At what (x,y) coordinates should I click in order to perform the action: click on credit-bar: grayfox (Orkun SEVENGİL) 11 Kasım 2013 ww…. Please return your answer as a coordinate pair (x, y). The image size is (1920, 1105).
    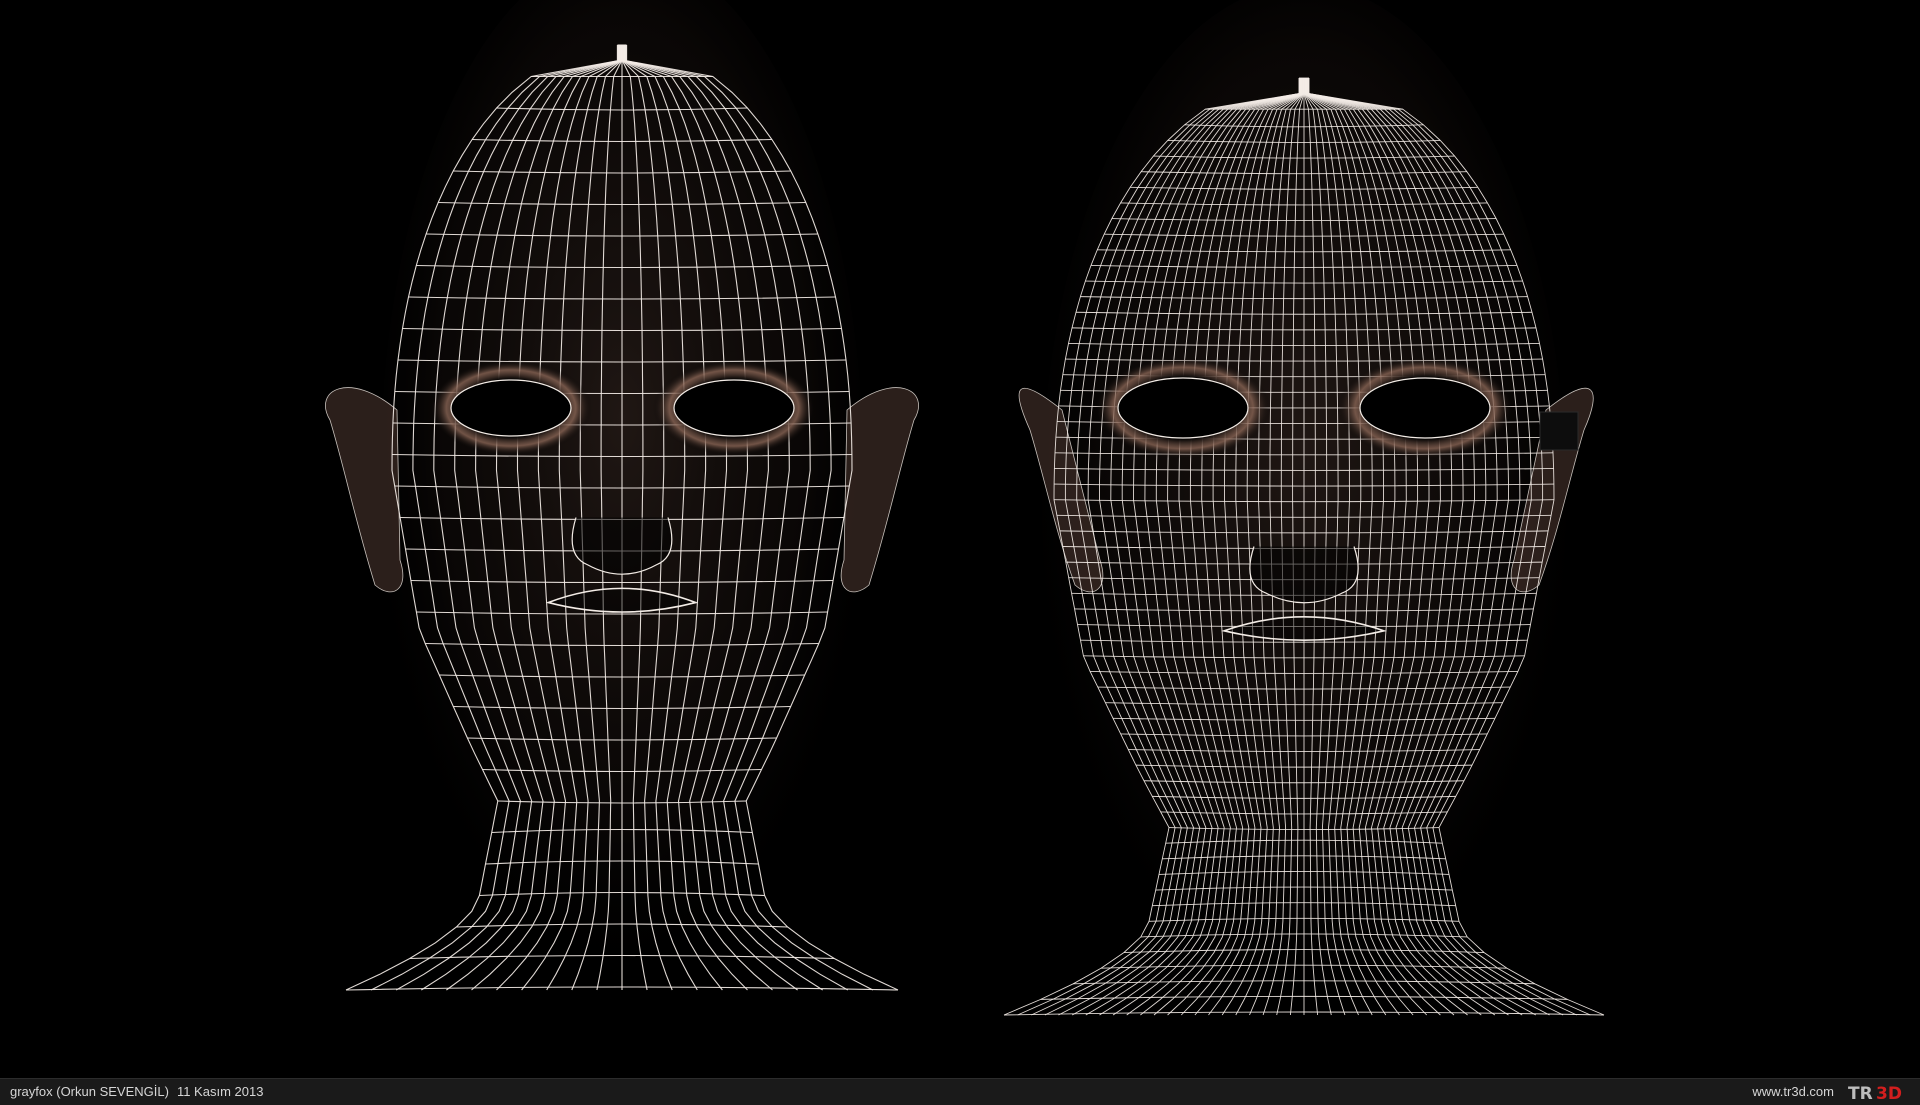
    Looking at the image, I should click on (960, 1091).